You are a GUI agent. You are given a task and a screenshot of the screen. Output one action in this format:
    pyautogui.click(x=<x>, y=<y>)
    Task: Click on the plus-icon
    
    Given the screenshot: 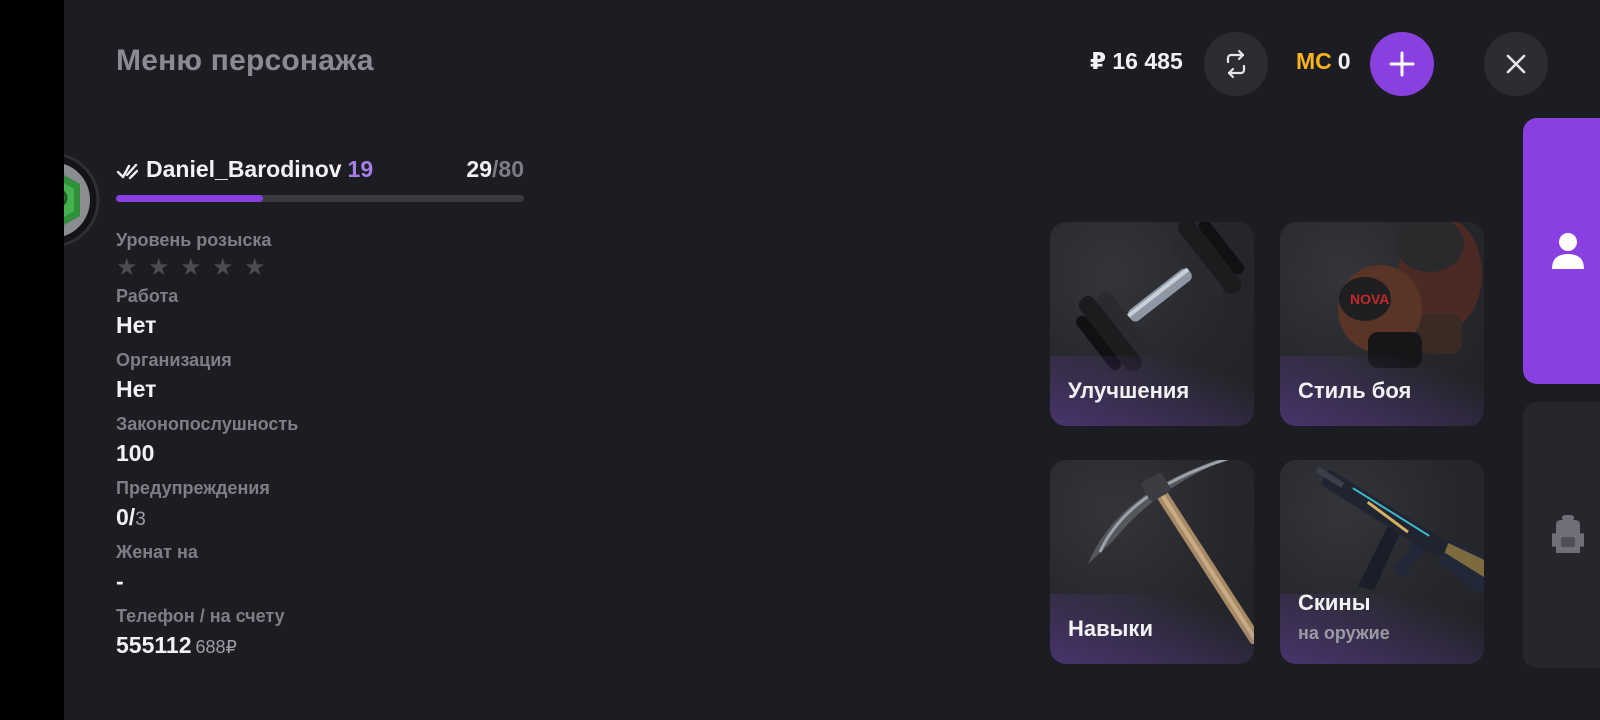 What is the action you would take?
    pyautogui.click(x=1402, y=64)
    